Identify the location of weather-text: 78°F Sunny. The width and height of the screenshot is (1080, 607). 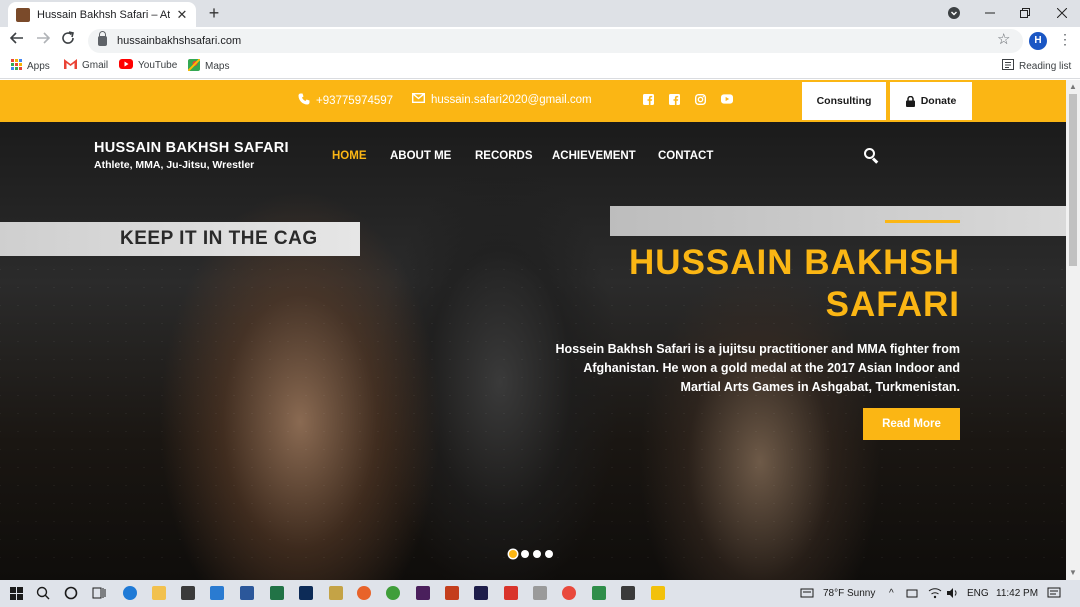
(849, 593).